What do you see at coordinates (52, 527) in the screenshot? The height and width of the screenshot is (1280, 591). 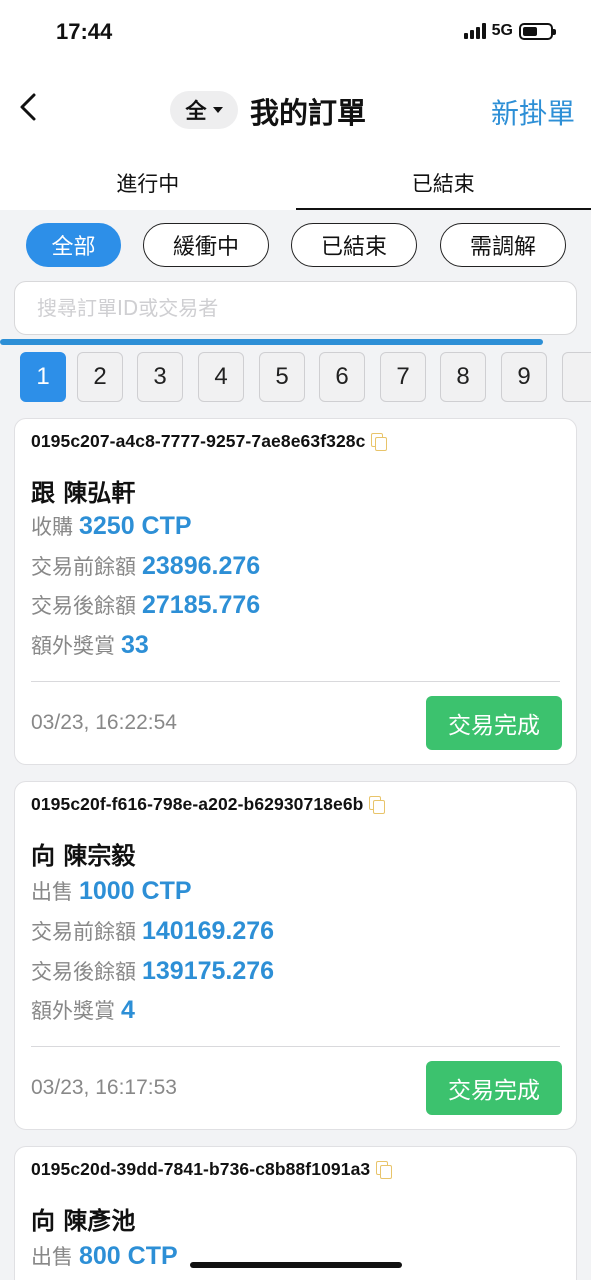 I see `trade-type-label: 收購` at bounding box center [52, 527].